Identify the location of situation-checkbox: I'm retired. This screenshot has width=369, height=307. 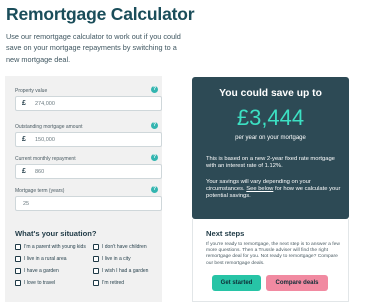
(108, 283).